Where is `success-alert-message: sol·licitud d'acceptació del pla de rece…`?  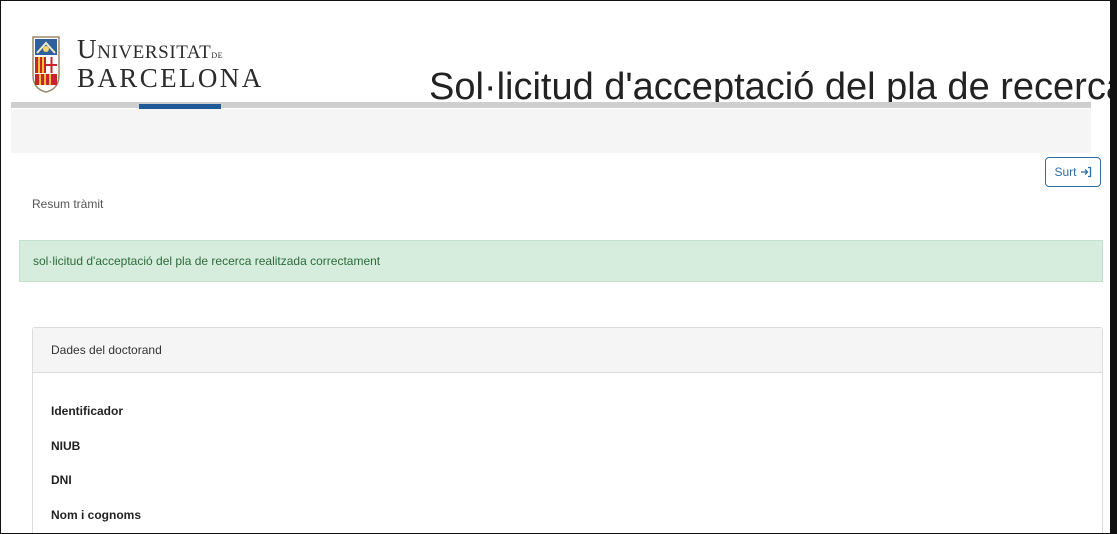 success-alert-message: sol·licitud d'acceptació del pla de rece… is located at coordinates (207, 261).